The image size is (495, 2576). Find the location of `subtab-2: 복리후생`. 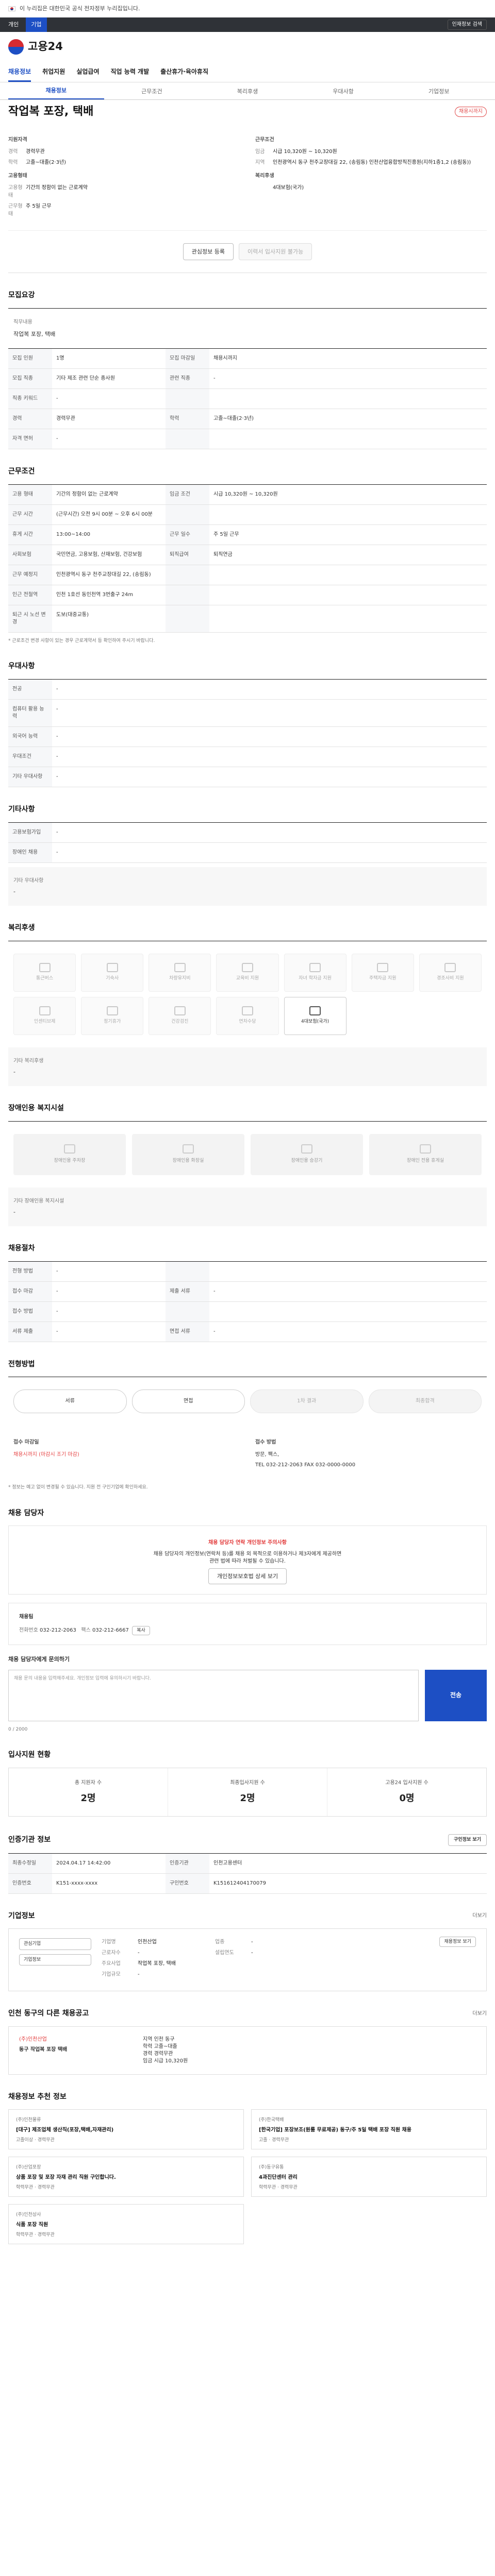

subtab-2: 복리후생 is located at coordinates (247, 93).